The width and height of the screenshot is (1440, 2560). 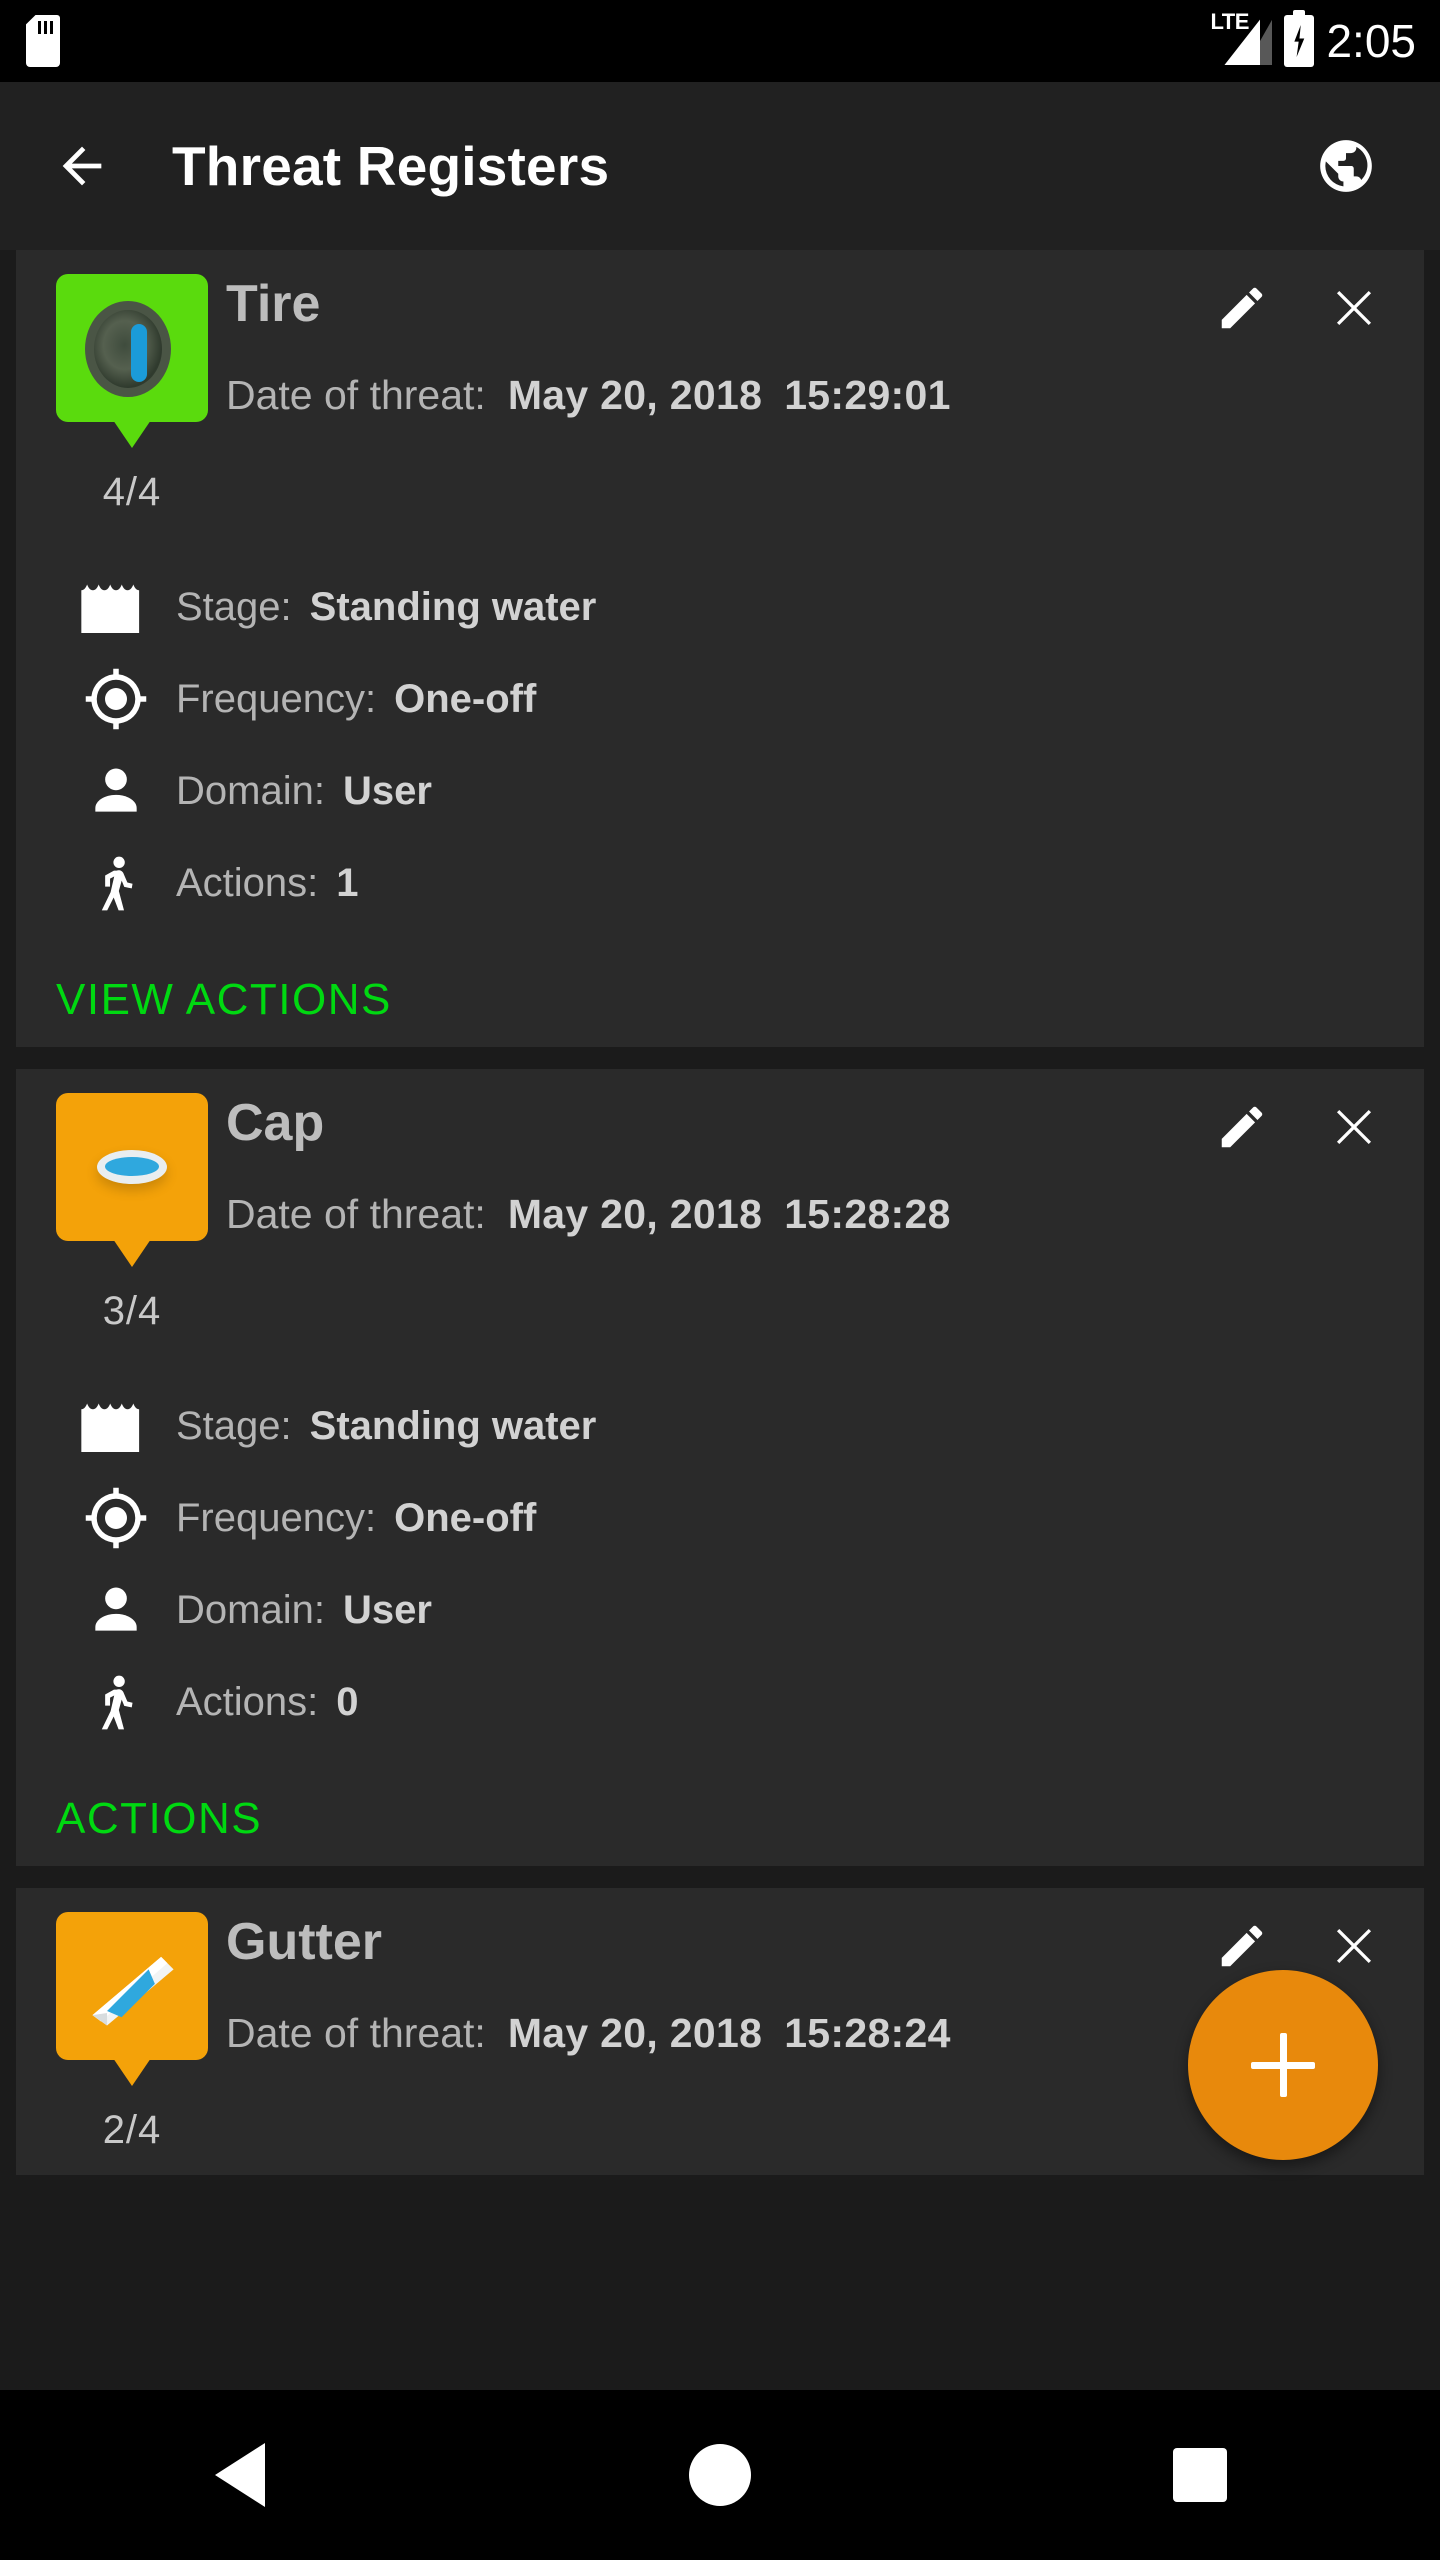 I want to click on bottle-cap-icon, so click(x=132, y=1167).